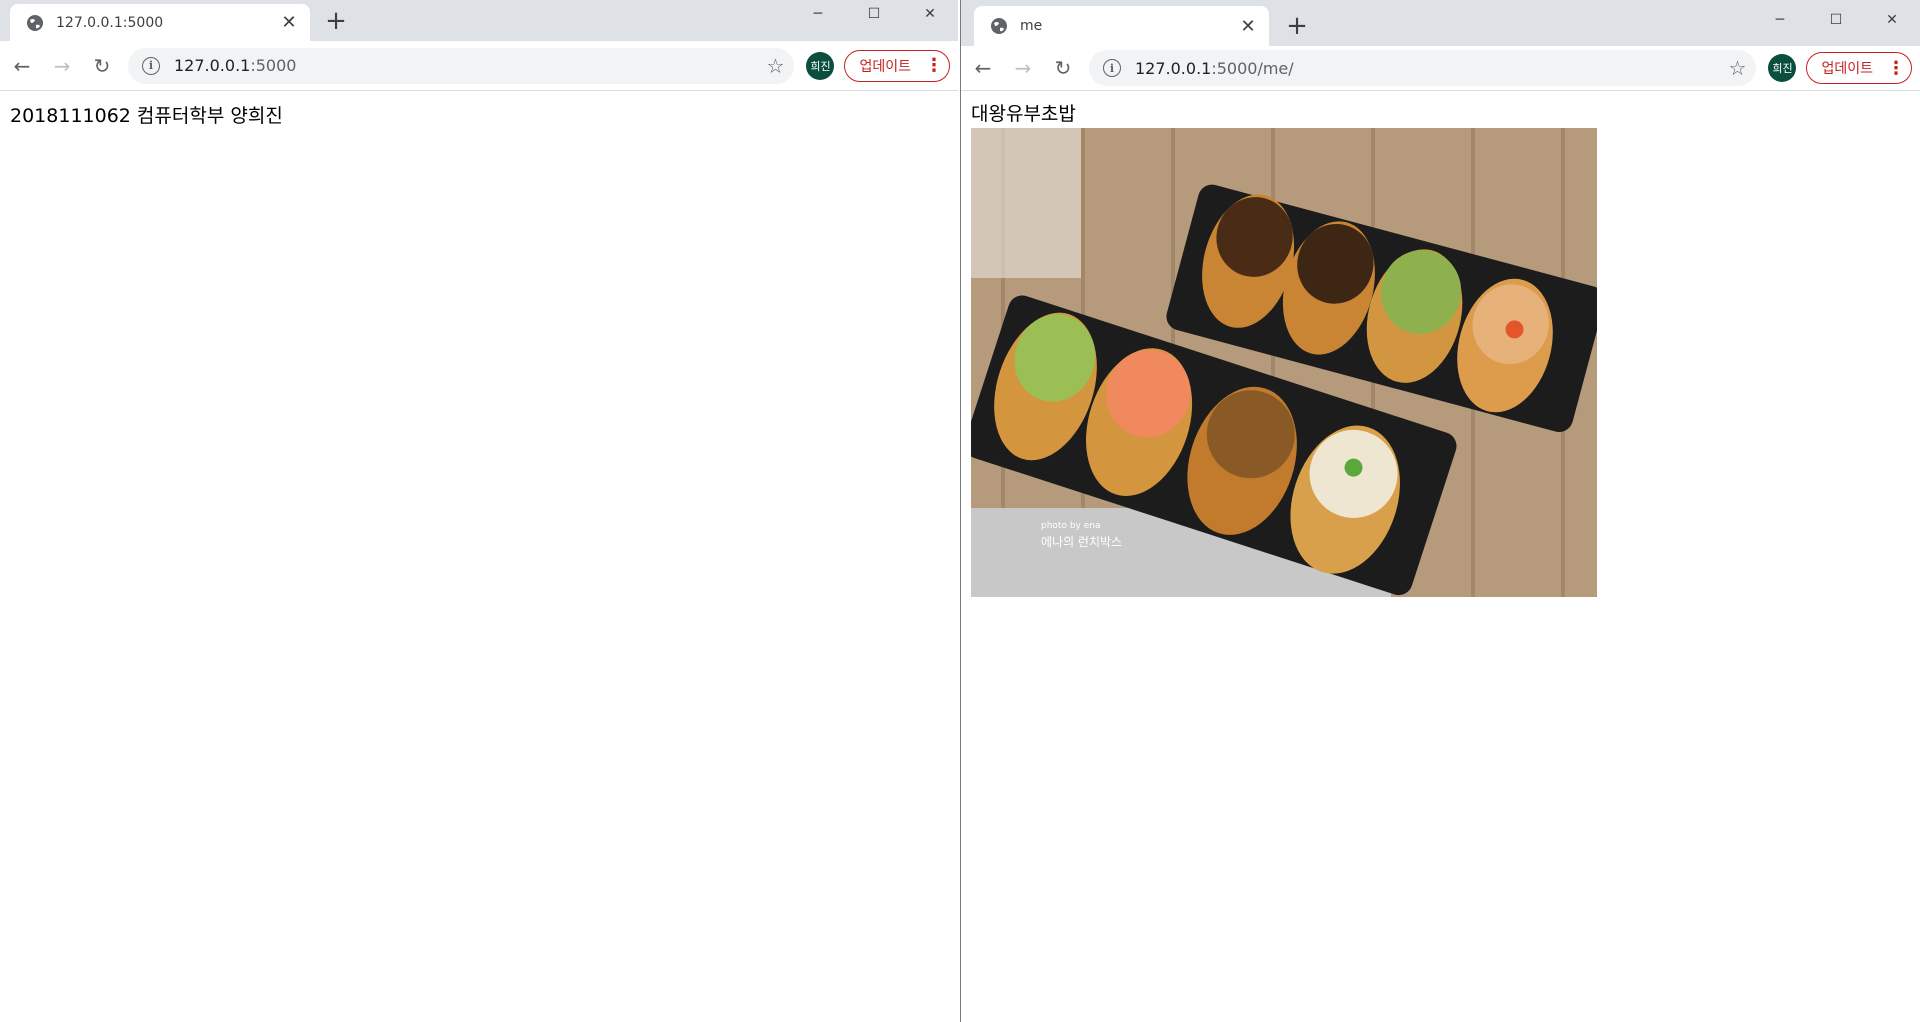 The image size is (1920, 1022). Describe the element at coordinates (479, 114) in the screenshot. I see `left-page-content: 2018111062 컴퓨터학부 양희진` at that location.